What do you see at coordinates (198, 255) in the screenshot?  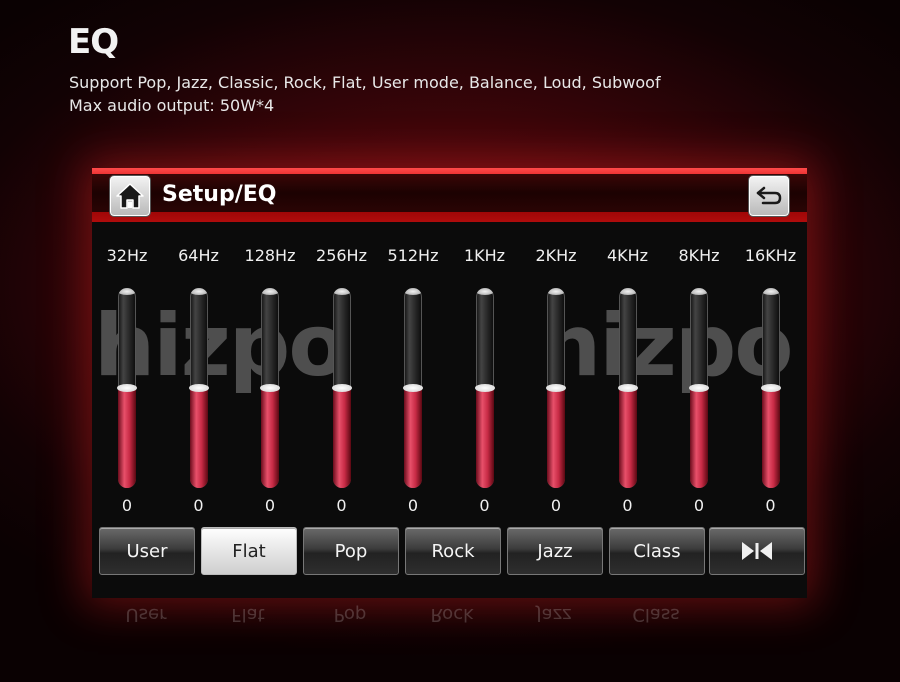 I see `band-frequency-label: 64Hz` at bounding box center [198, 255].